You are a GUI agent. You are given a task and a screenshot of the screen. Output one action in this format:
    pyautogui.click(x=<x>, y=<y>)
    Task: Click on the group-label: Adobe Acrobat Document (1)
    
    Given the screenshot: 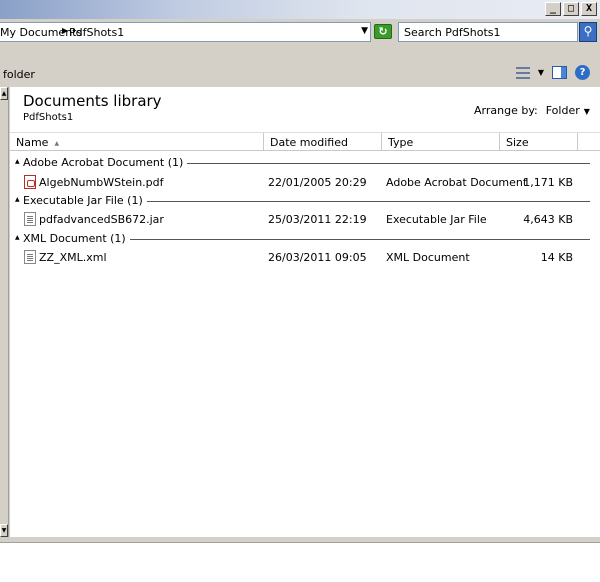 What is the action you would take?
    pyautogui.click(x=105, y=162)
    